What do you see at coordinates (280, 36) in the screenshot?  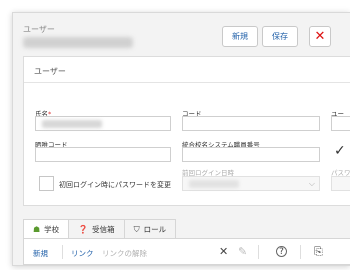 I see `save-button: 保存` at bounding box center [280, 36].